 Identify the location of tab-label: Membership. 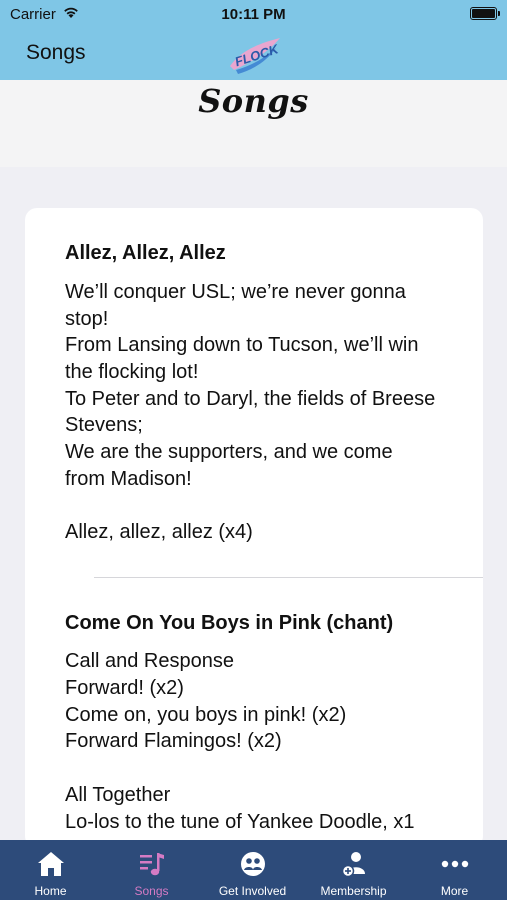
(353, 891).